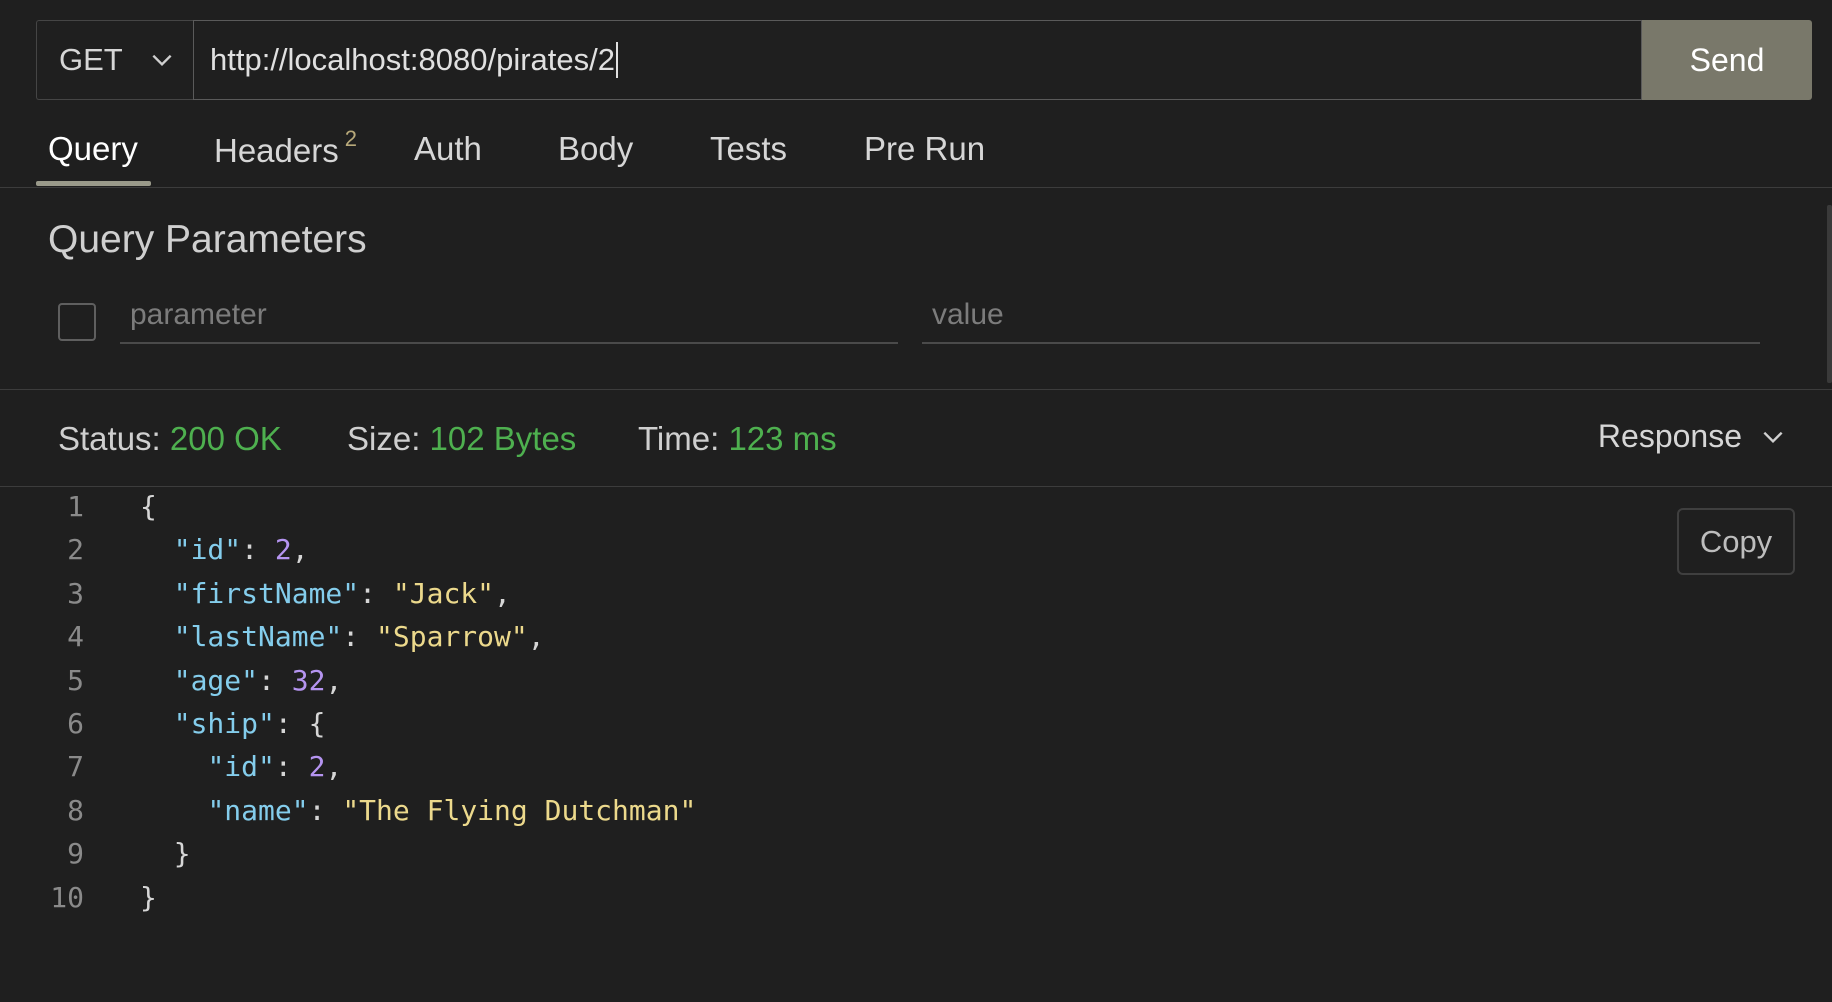 The image size is (1832, 1002). Describe the element at coordinates (917, 60) in the screenshot. I see `url-input: http://localhost:8080/pirates/2` at that location.